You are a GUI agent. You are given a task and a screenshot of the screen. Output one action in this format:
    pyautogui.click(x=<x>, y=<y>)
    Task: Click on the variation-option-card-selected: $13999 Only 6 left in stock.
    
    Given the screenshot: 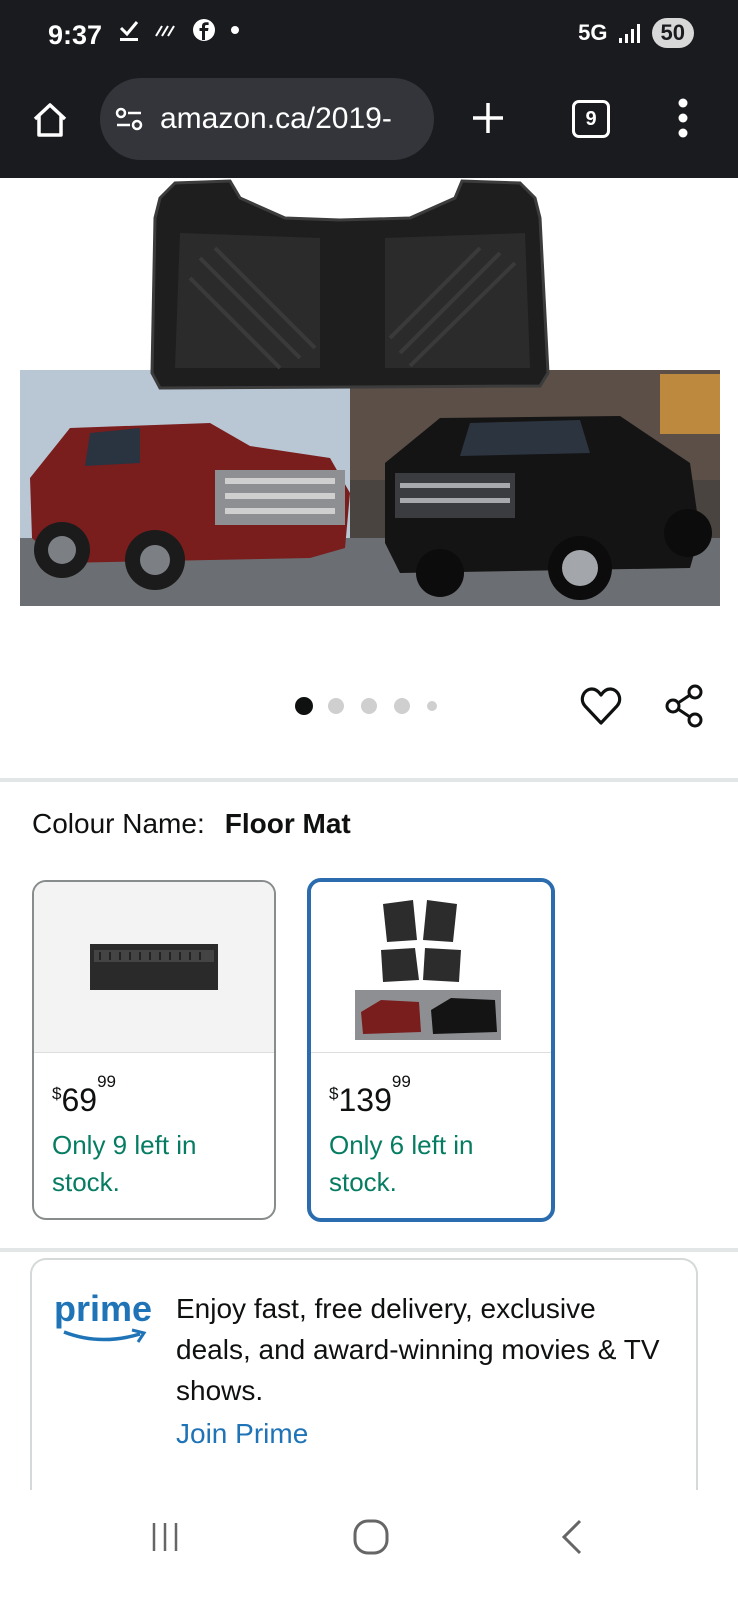 What is the action you would take?
    pyautogui.click(x=431, y=1050)
    